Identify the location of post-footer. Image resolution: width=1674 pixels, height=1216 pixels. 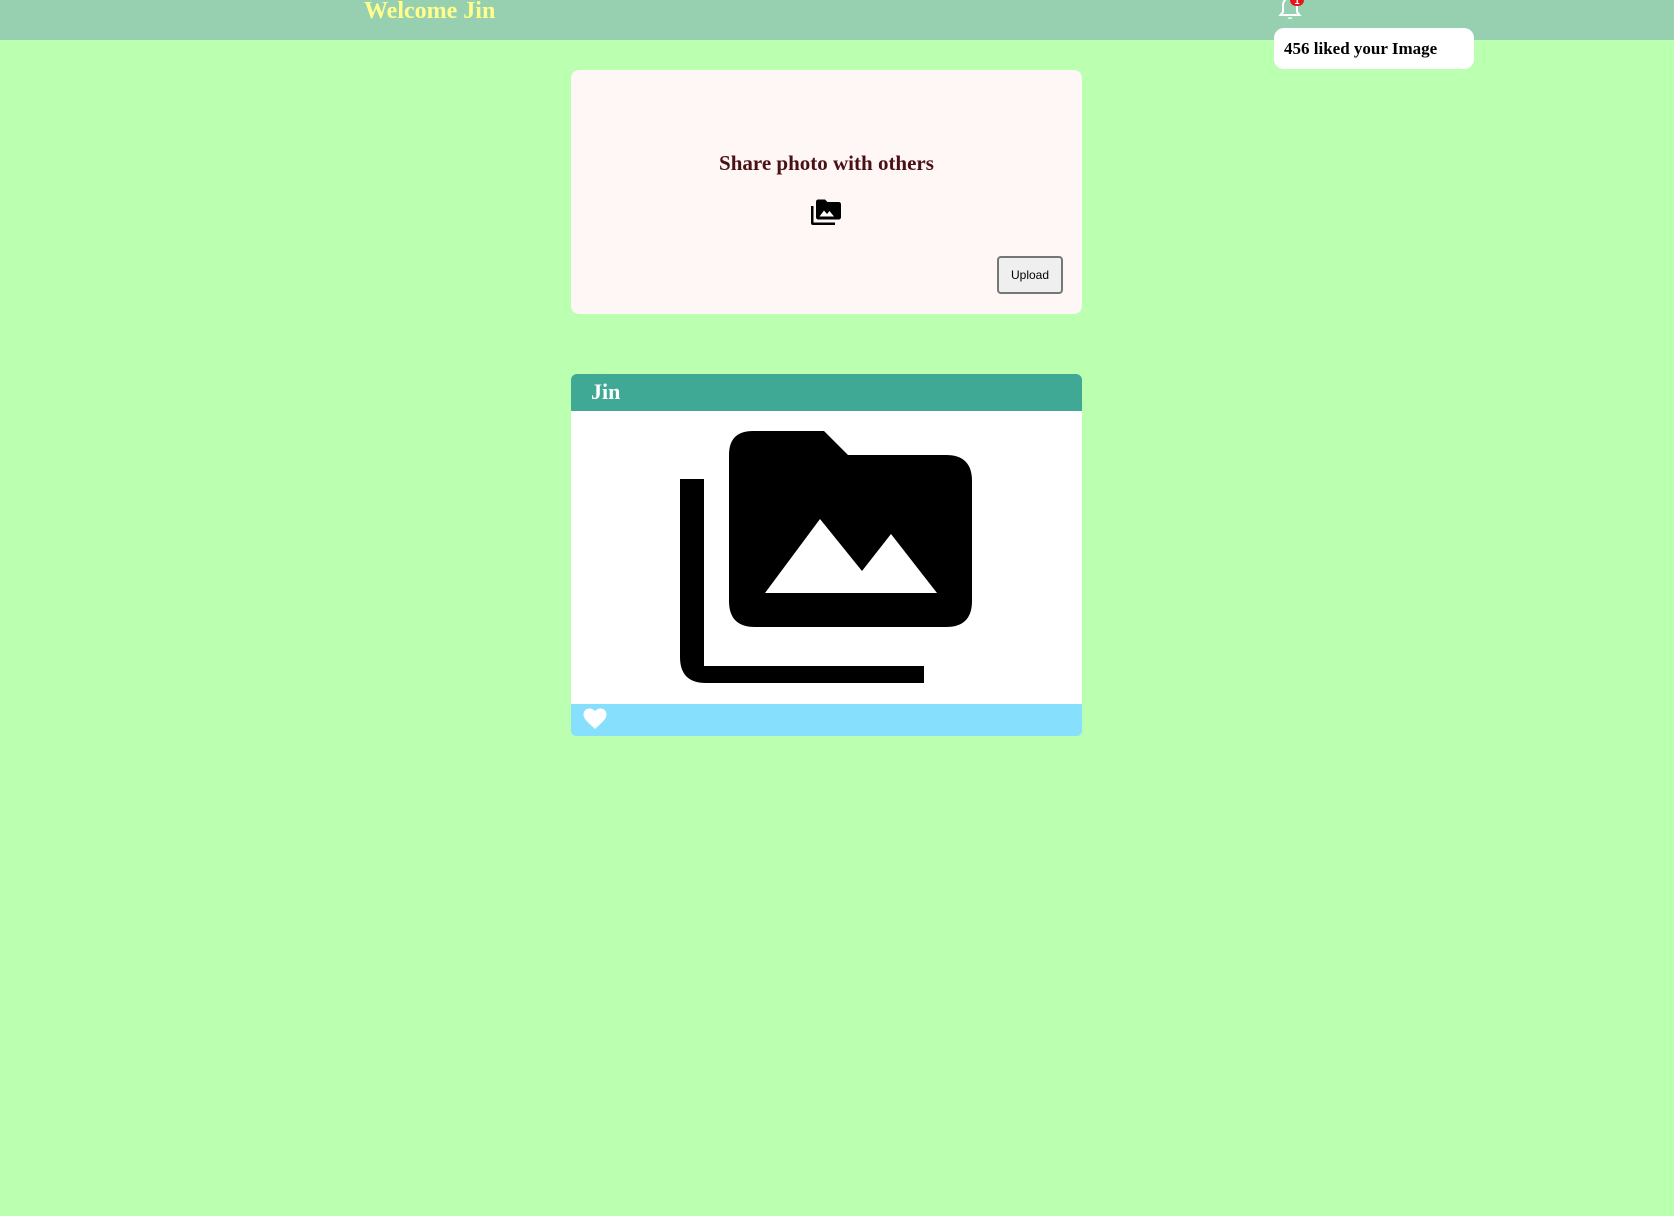
(826, 720).